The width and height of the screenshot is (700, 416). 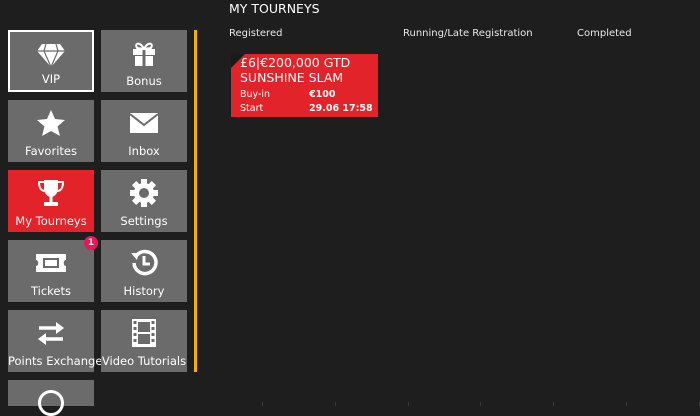 What do you see at coordinates (292, 77) in the screenshot?
I see `tourney-name-line2: SUNSHINE SLAM` at bounding box center [292, 77].